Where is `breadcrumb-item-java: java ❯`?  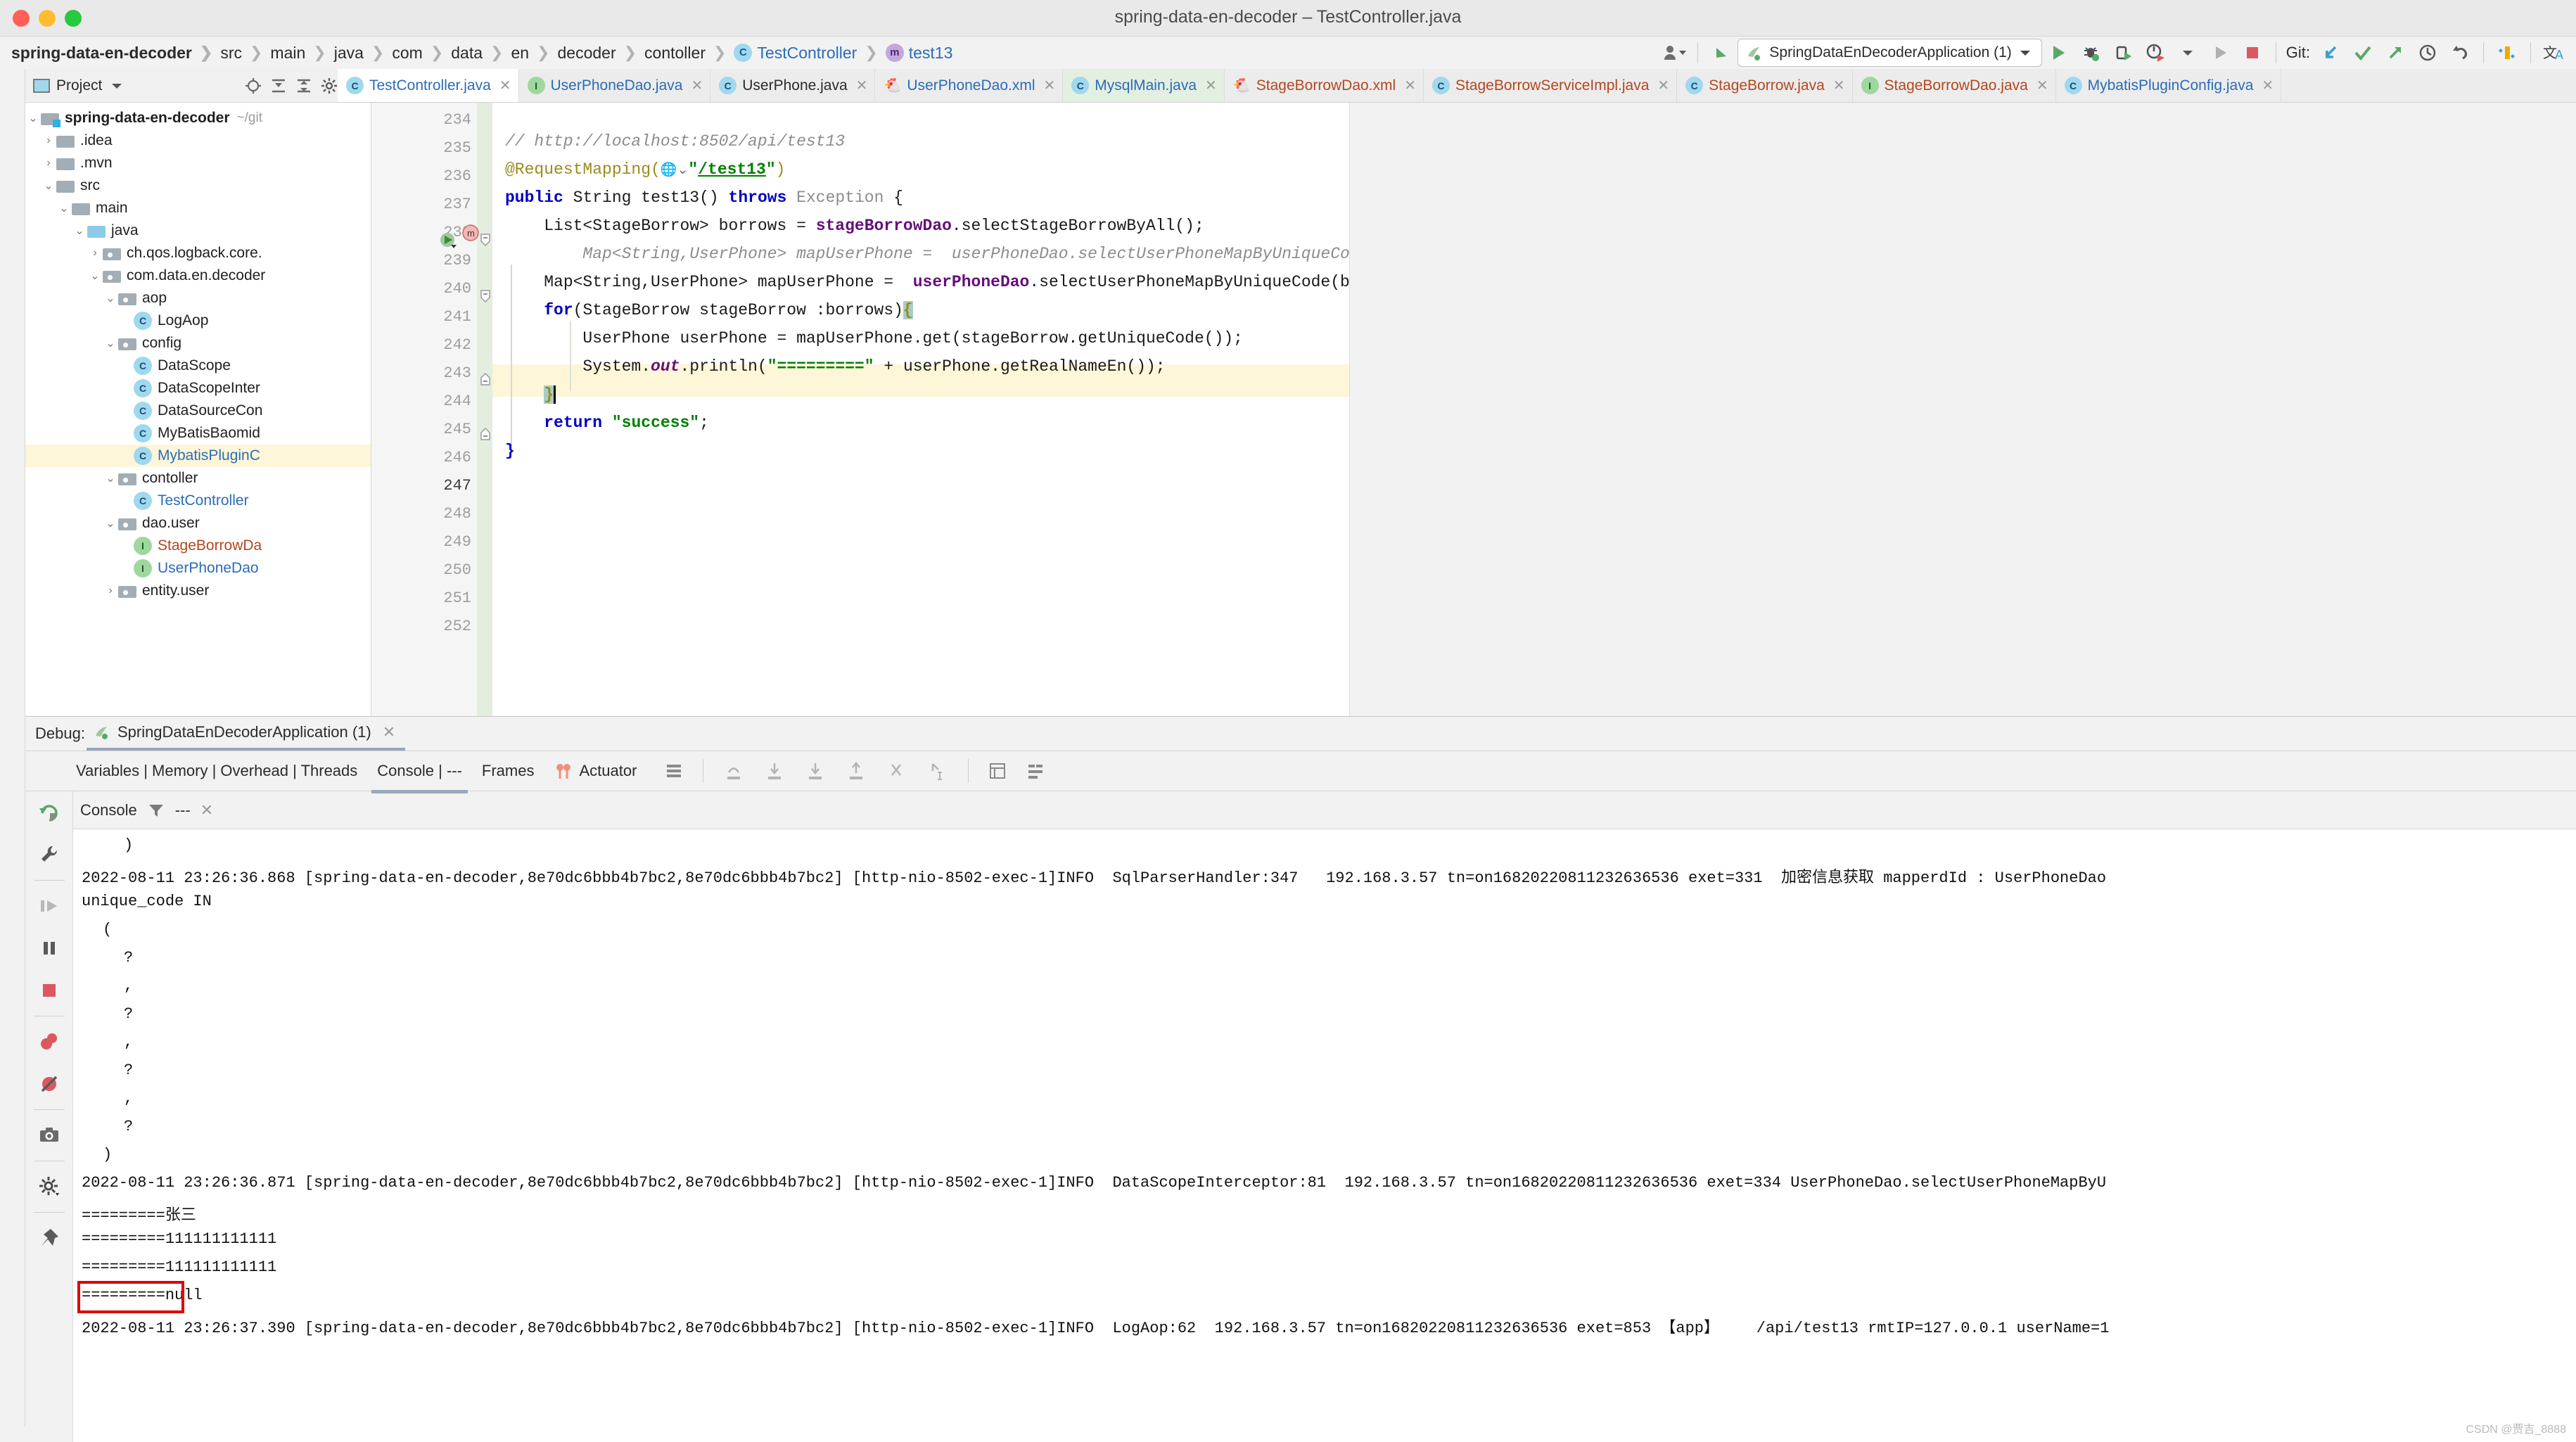 breadcrumb-item-java: java ❯ is located at coordinates (363, 53).